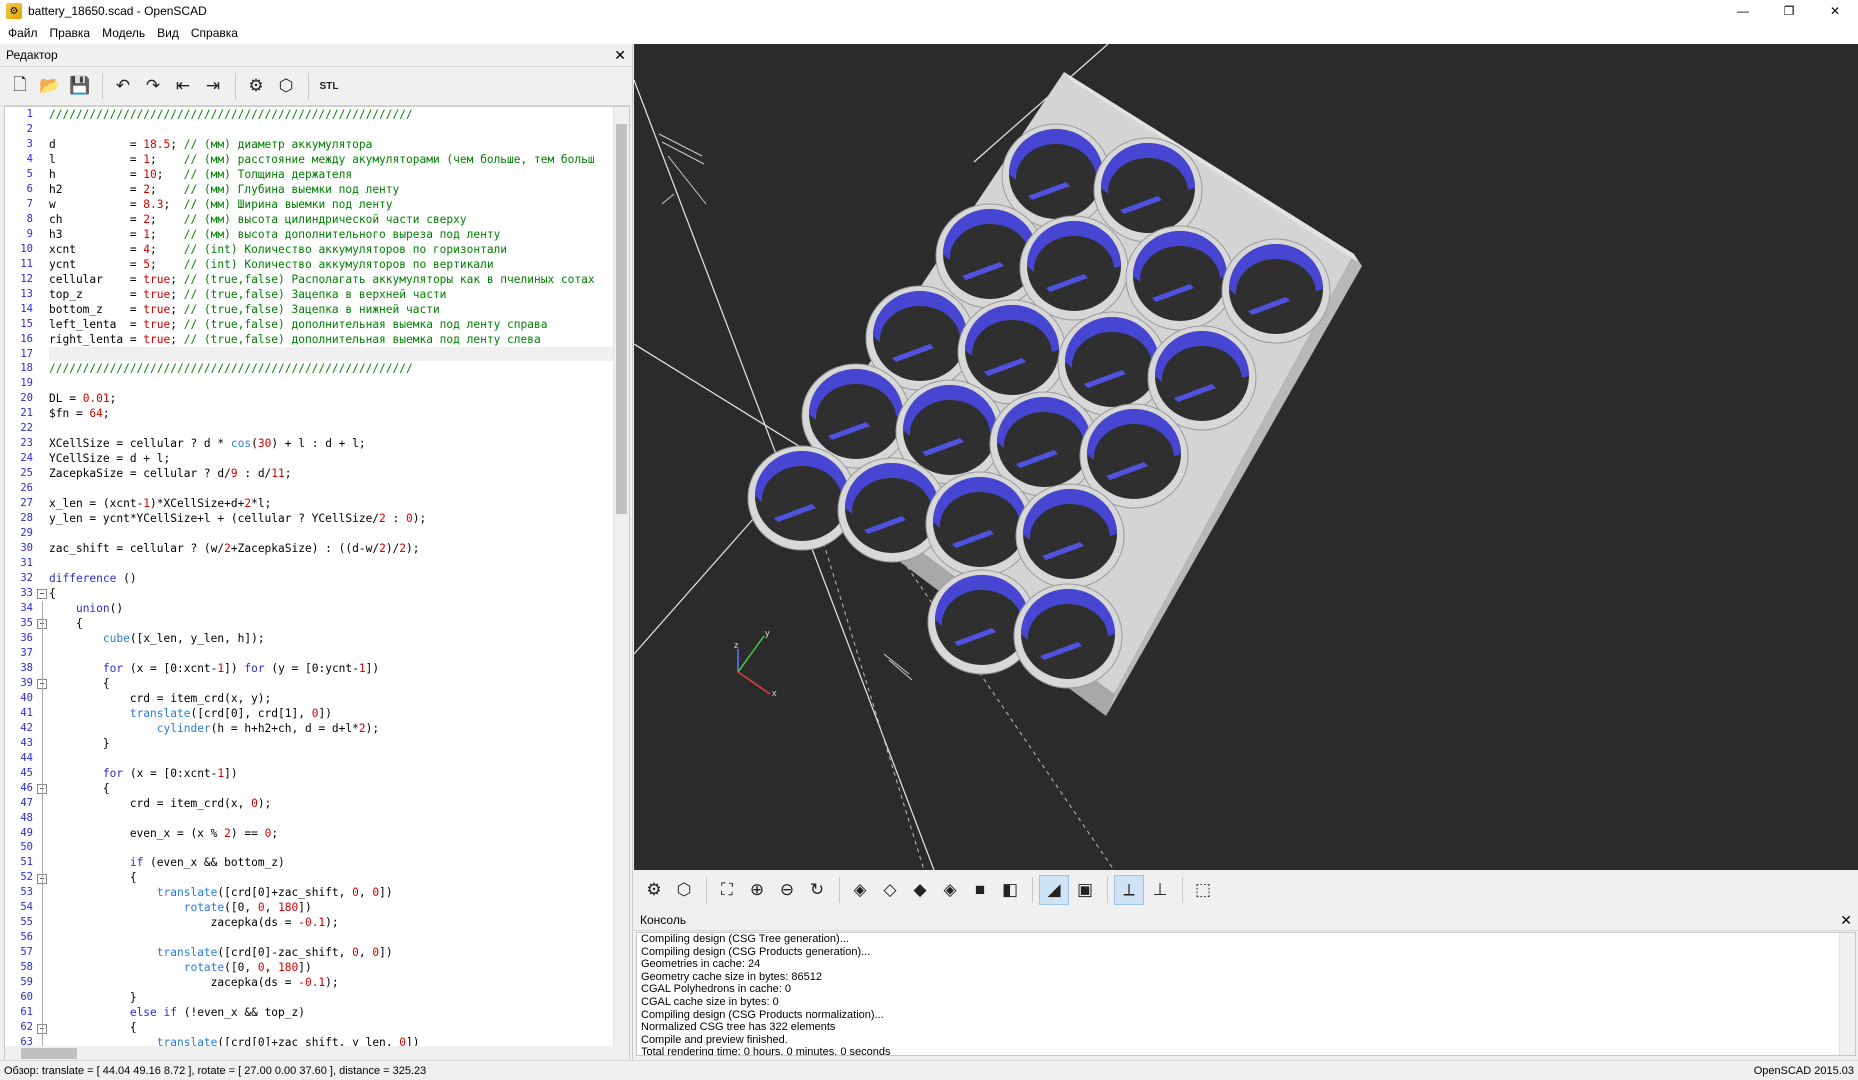 This screenshot has height=1080, width=1858. Describe the element at coordinates (621, 577) in the screenshot. I see `editor-vertical-scrollbar` at that location.